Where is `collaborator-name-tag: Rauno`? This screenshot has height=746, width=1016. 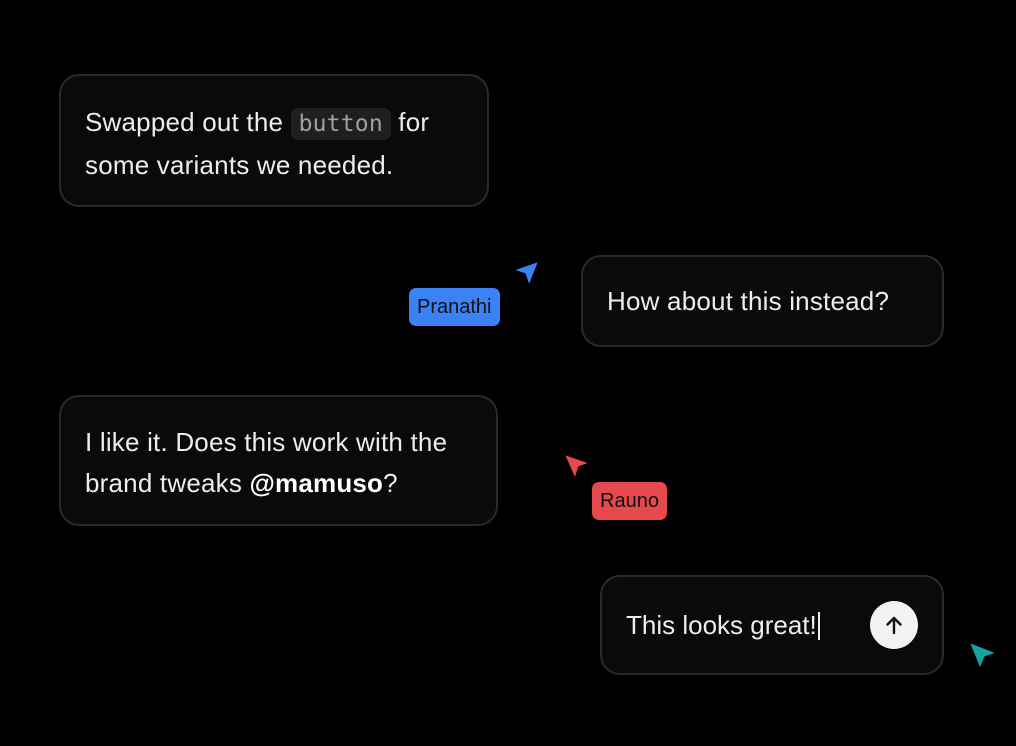
collaborator-name-tag: Rauno is located at coordinates (629, 501).